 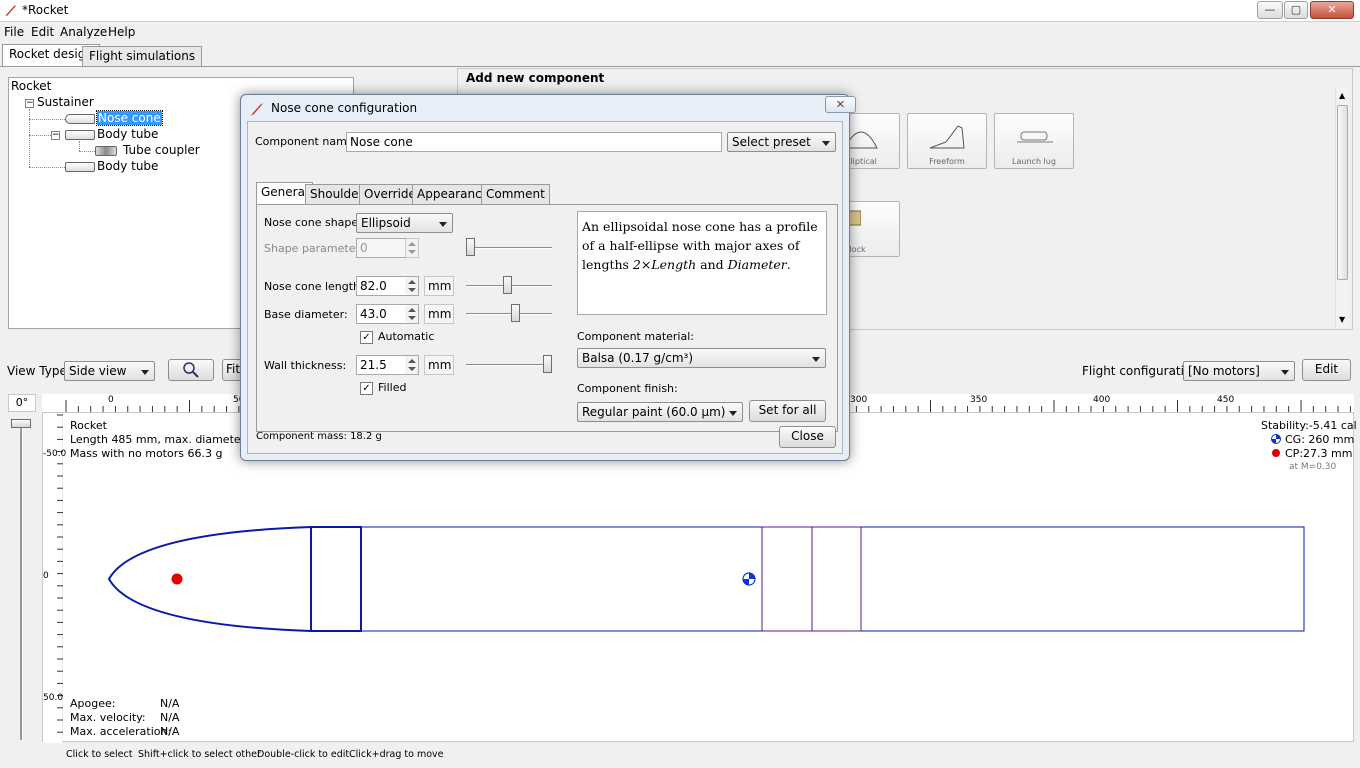 I want to click on base-diameter-spinner, so click(x=412, y=314).